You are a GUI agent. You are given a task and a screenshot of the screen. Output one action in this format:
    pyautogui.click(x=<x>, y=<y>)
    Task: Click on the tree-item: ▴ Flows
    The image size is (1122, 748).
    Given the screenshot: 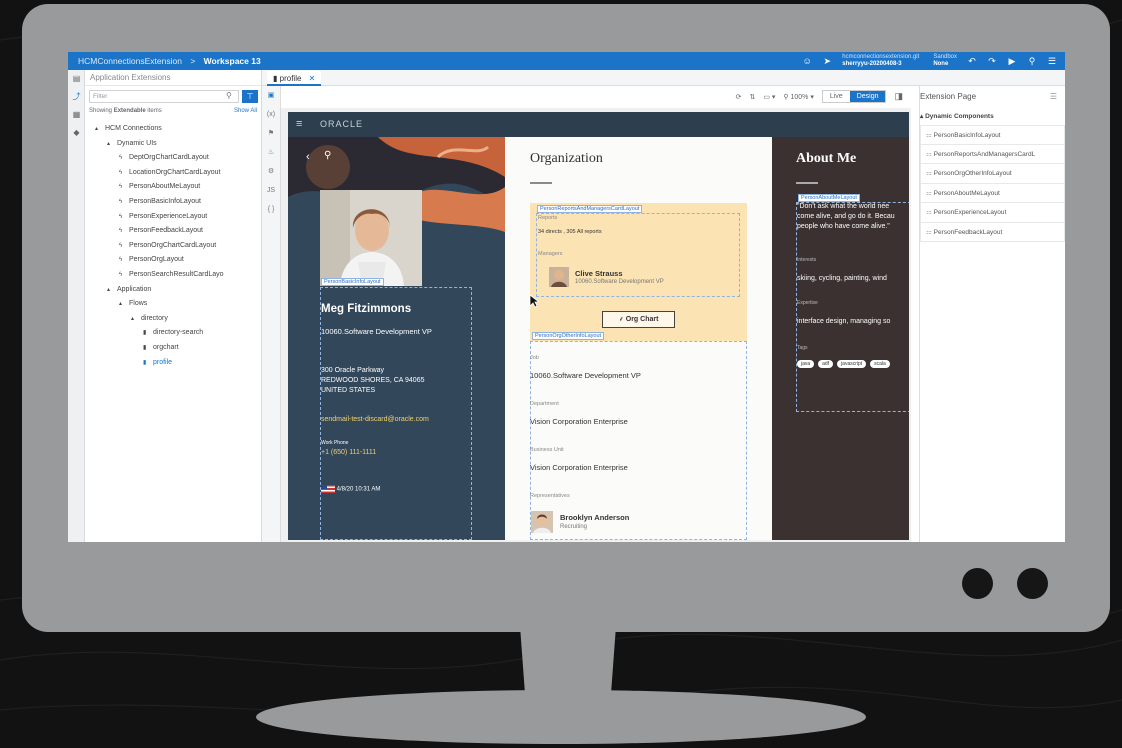 What is the action you would take?
    pyautogui.click(x=173, y=304)
    